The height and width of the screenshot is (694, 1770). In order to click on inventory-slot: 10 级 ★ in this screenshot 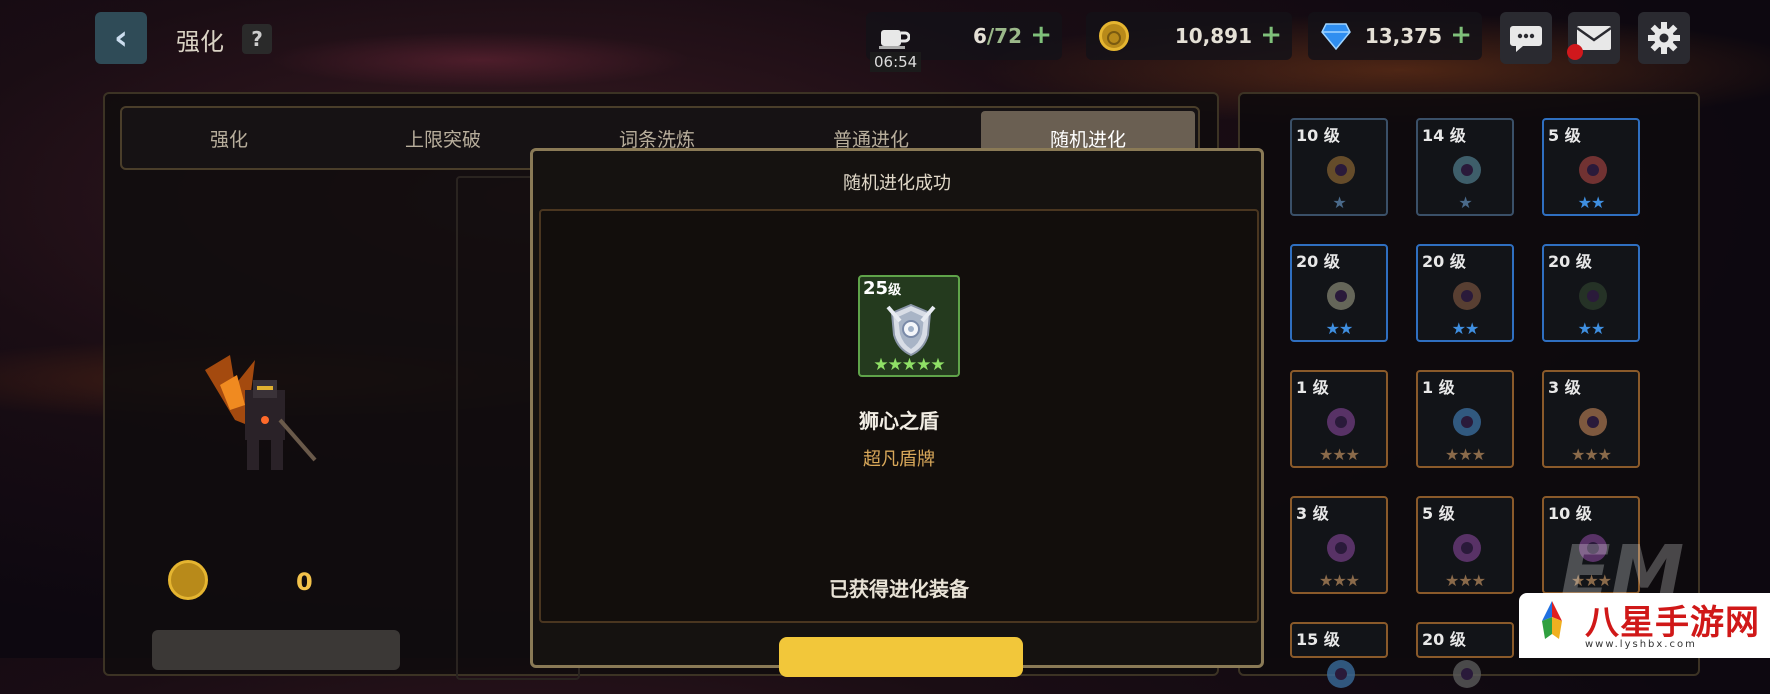, I will do `click(1339, 167)`.